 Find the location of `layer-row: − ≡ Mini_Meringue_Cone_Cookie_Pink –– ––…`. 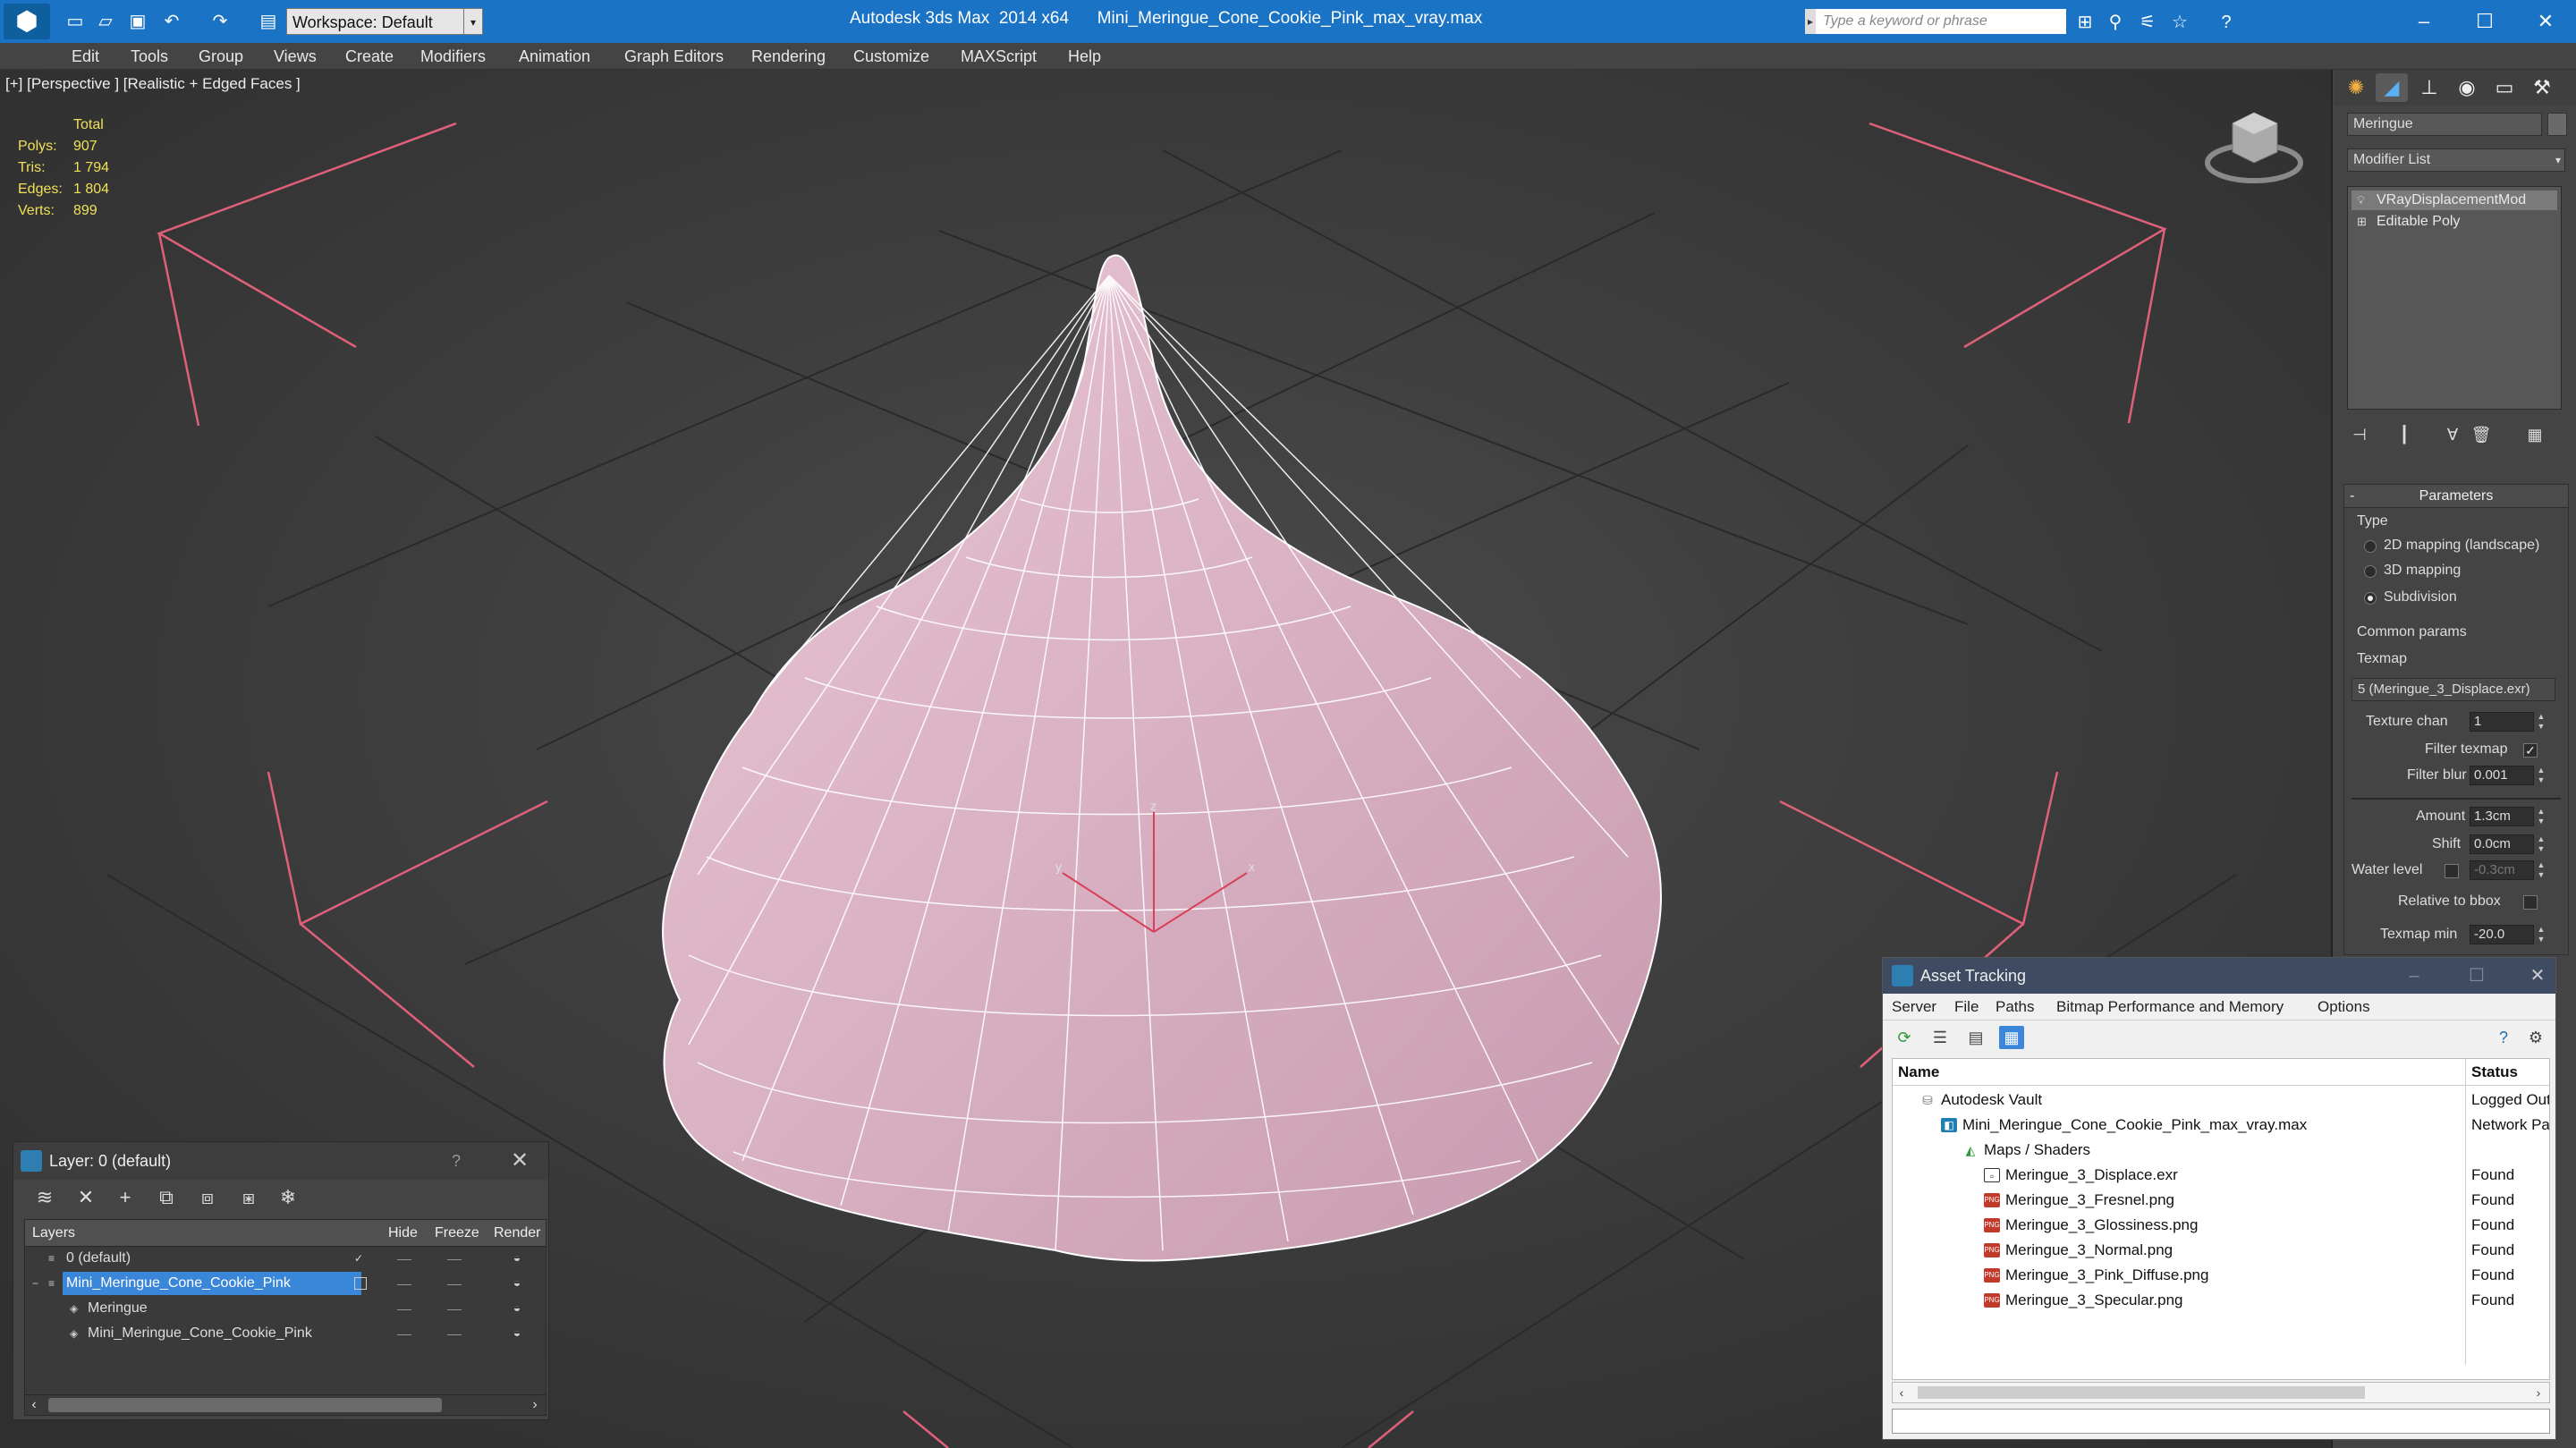

layer-row: − ≡ Mini_Meringue_Cone_Cookie_Pink –– ––… is located at coordinates (285, 1284).